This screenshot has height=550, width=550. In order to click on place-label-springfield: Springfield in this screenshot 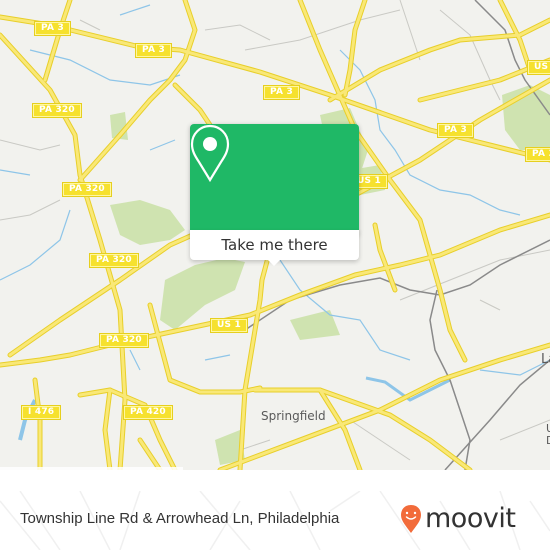, I will do `click(293, 416)`.